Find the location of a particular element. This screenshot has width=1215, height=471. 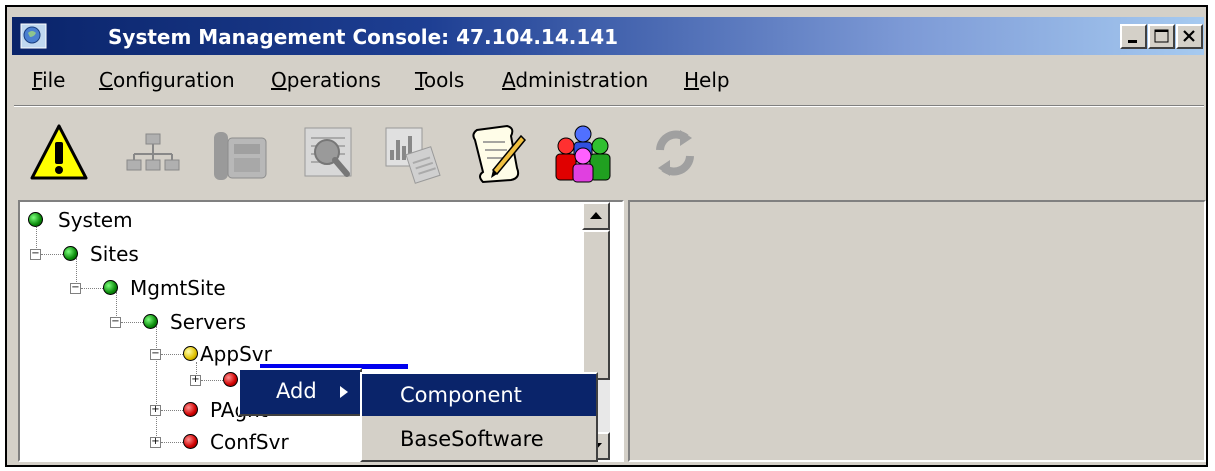

window-title: System Management Console: 47.104.14.141 is located at coordinates (363, 37).